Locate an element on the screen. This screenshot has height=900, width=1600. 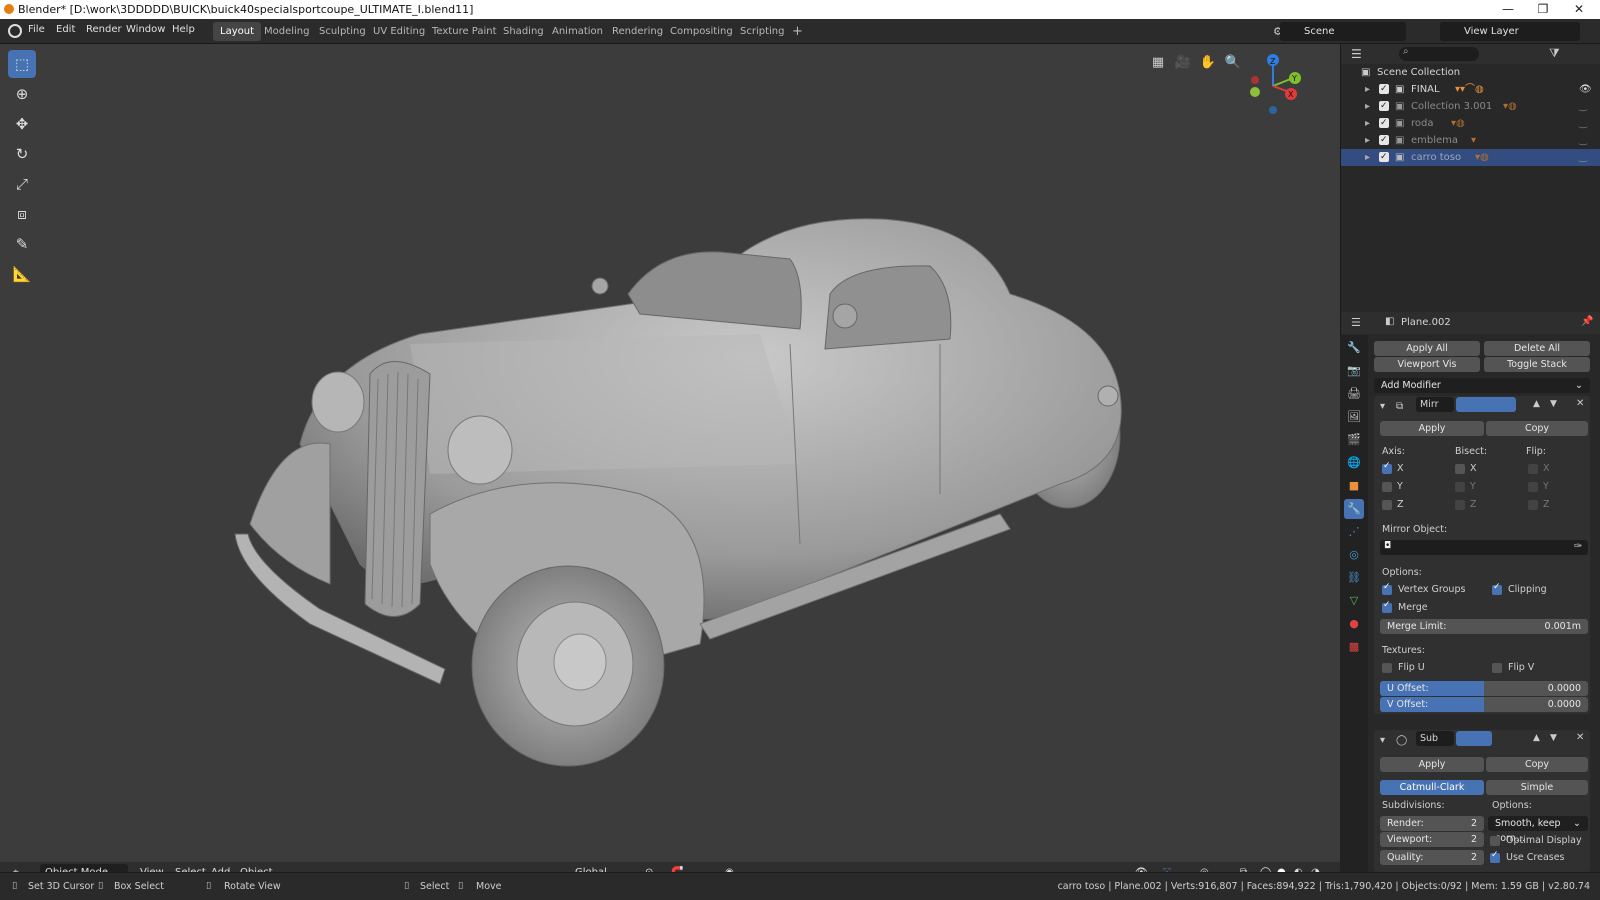
subsurf-name-field: Sub is located at coordinates (1435, 738).